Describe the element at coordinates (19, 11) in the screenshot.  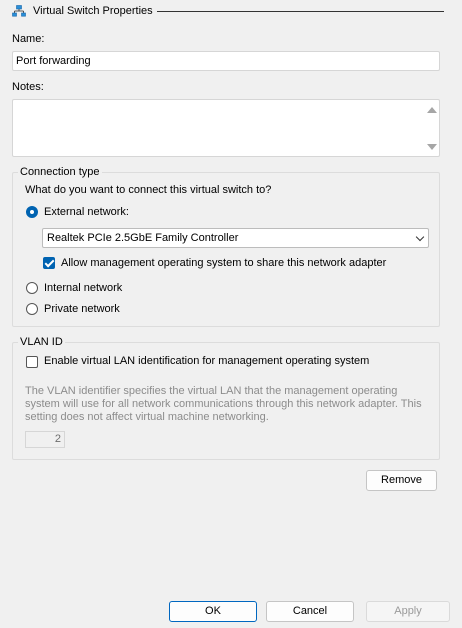
I see `network-switch-icon` at that location.